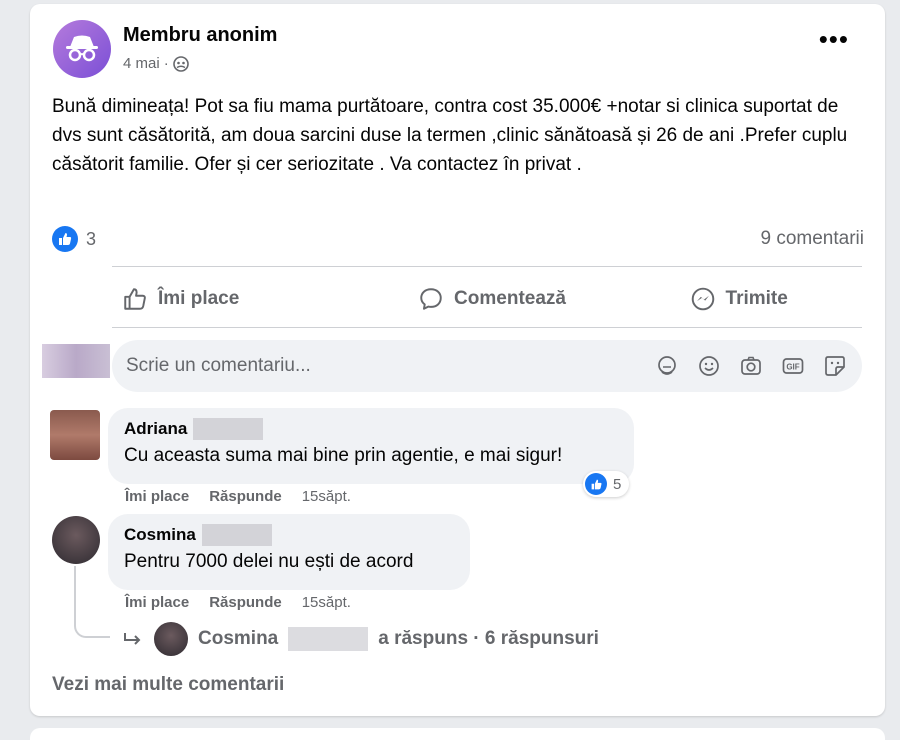 Image resolution: width=900 pixels, height=740 pixels. I want to click on comment-count: 9 comentarii, so click(813, 239).